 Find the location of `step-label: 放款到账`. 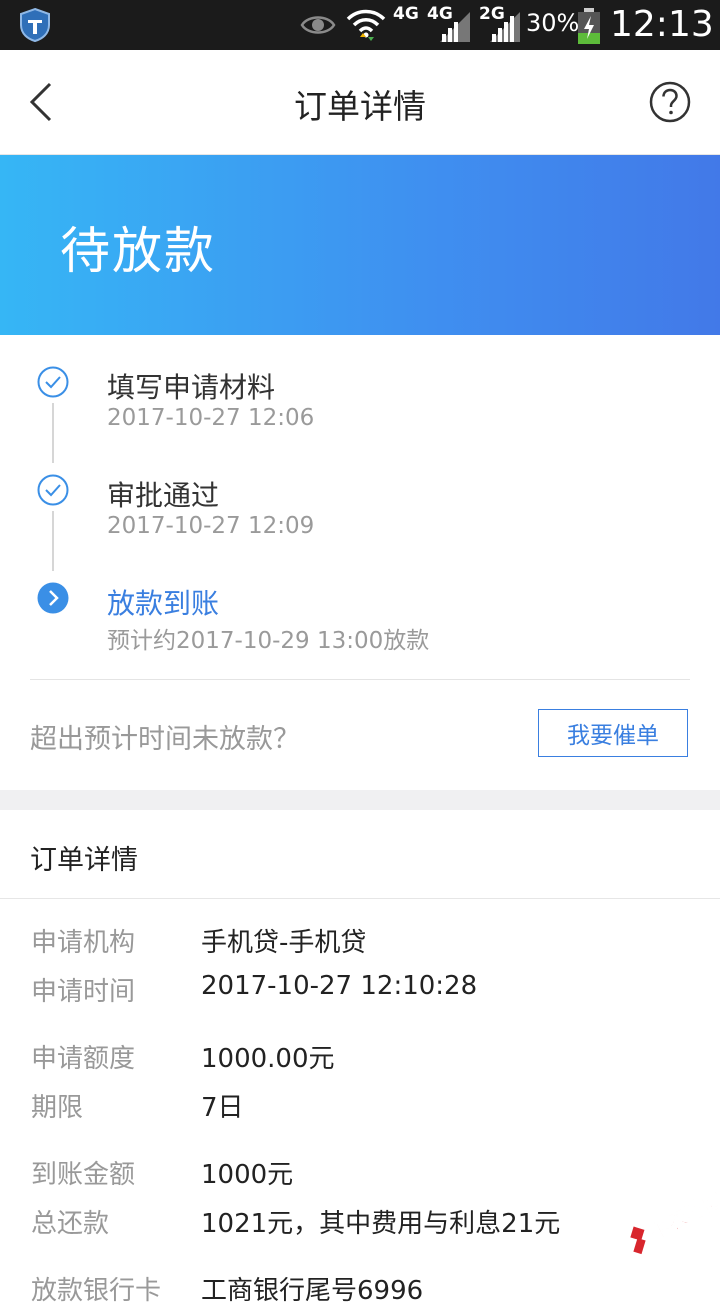

step-label: 放款到账 is located at coordinates (163, 603).